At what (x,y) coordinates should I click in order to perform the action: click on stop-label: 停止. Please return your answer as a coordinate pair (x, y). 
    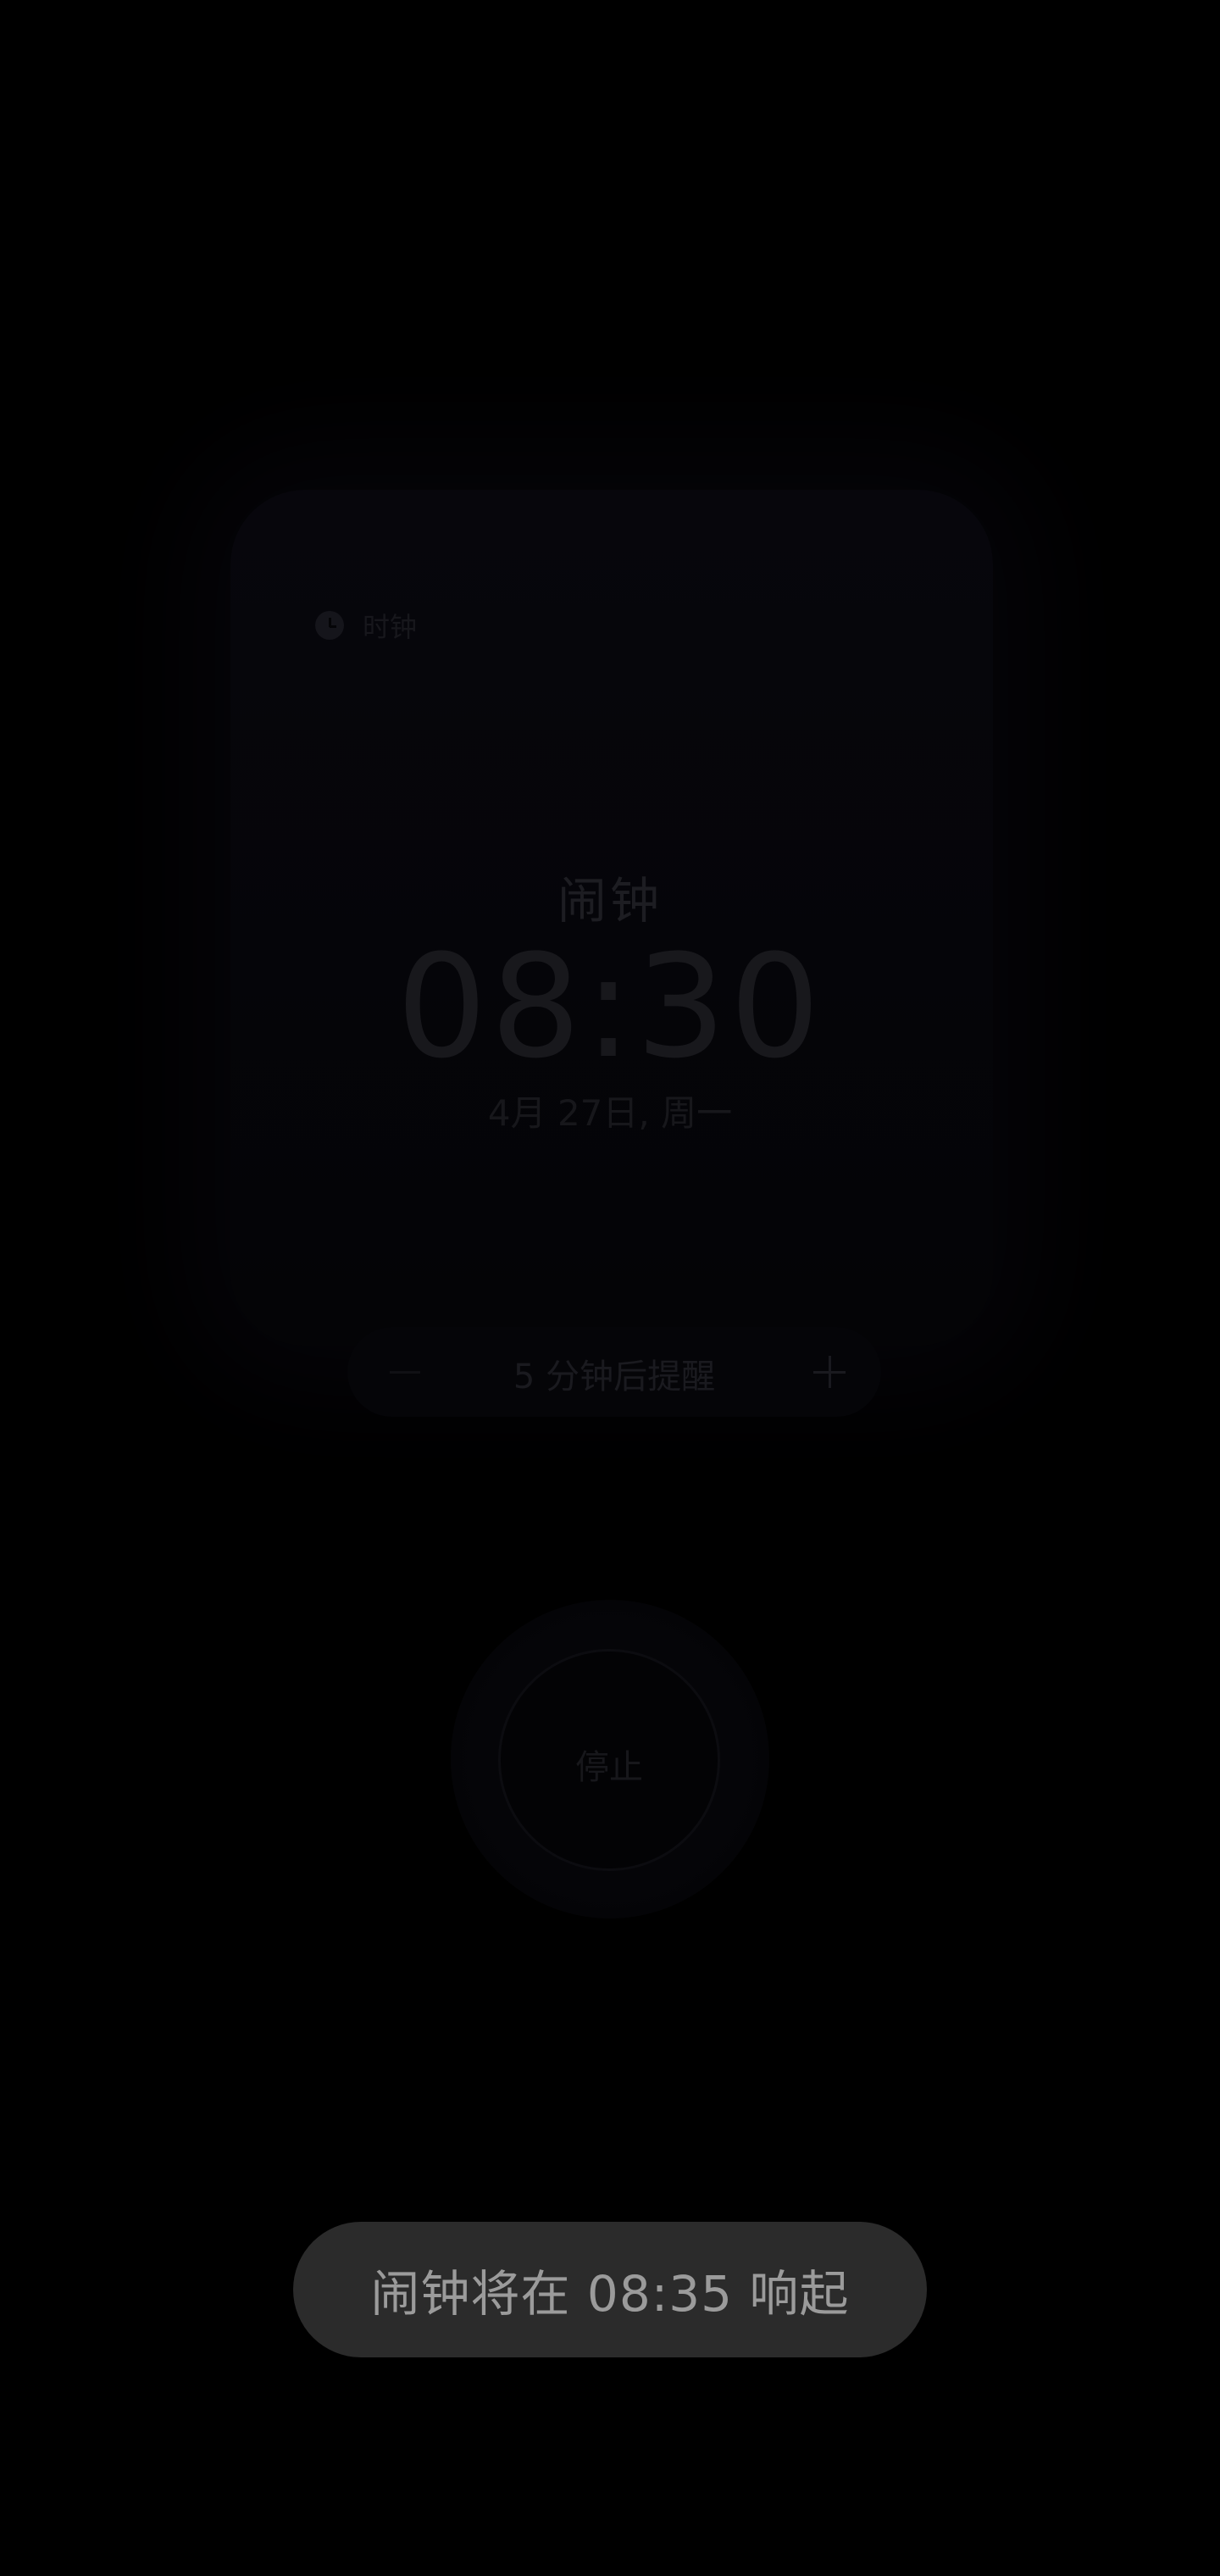
    Looking at the image, I should click on (609, 1767).